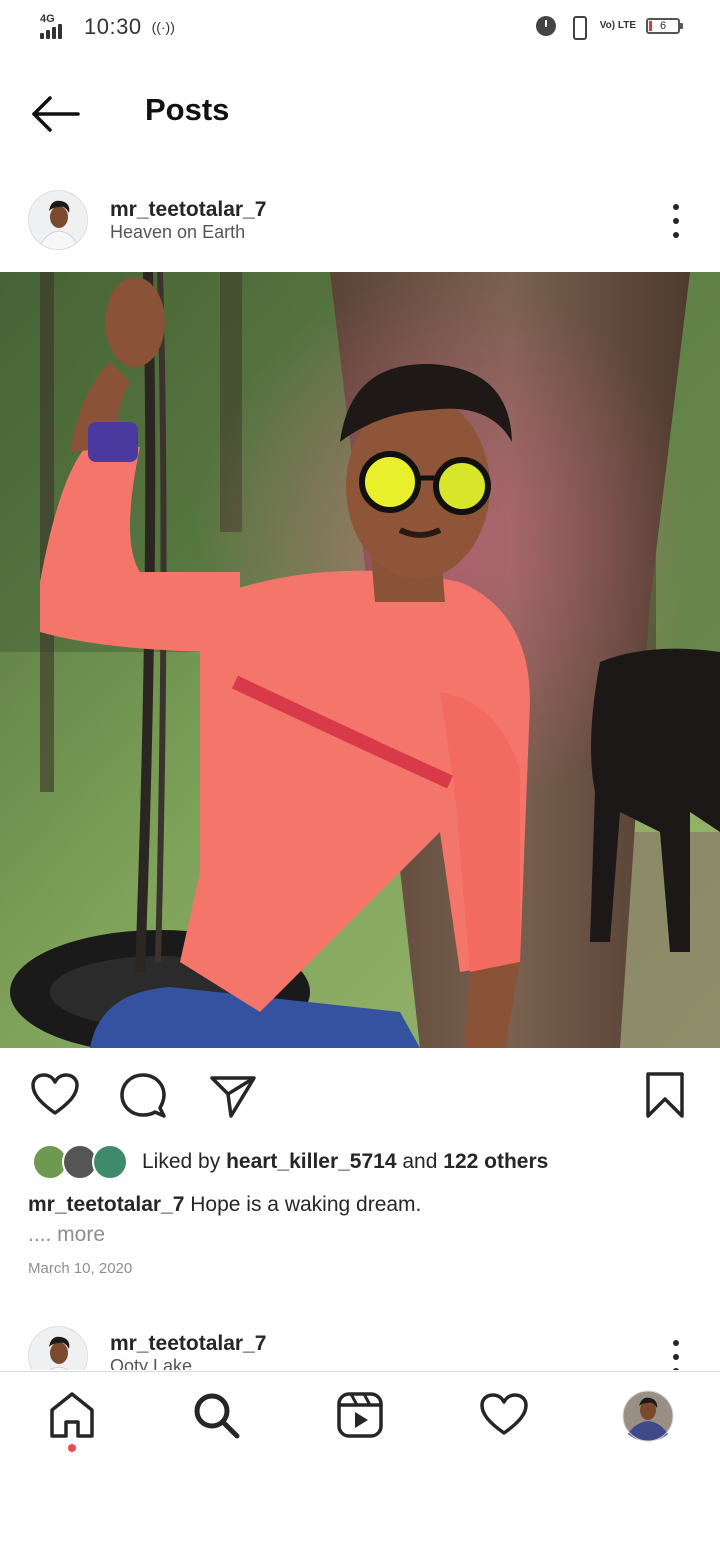 The height and width of the screenshot is (1544, 720). I want to click on likes-others: 122 others, so click(495, 1161).